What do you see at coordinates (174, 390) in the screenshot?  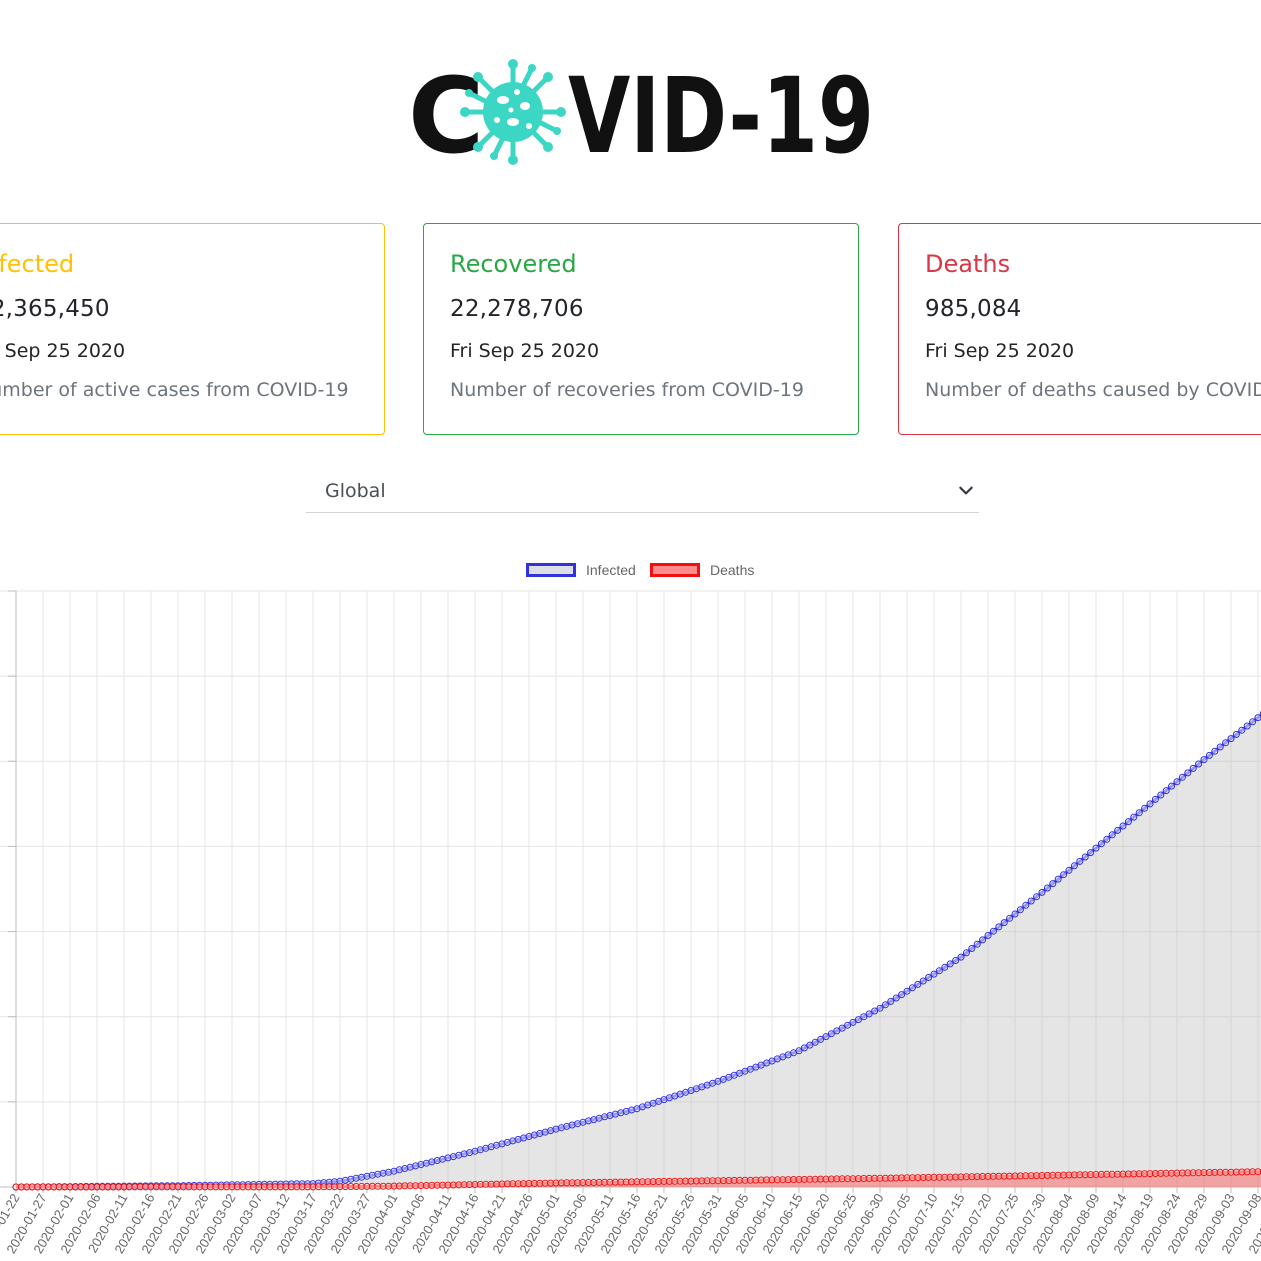 I see `infected-card-description: Number of active cases from COVID-19` at bounding box center [174, 390].